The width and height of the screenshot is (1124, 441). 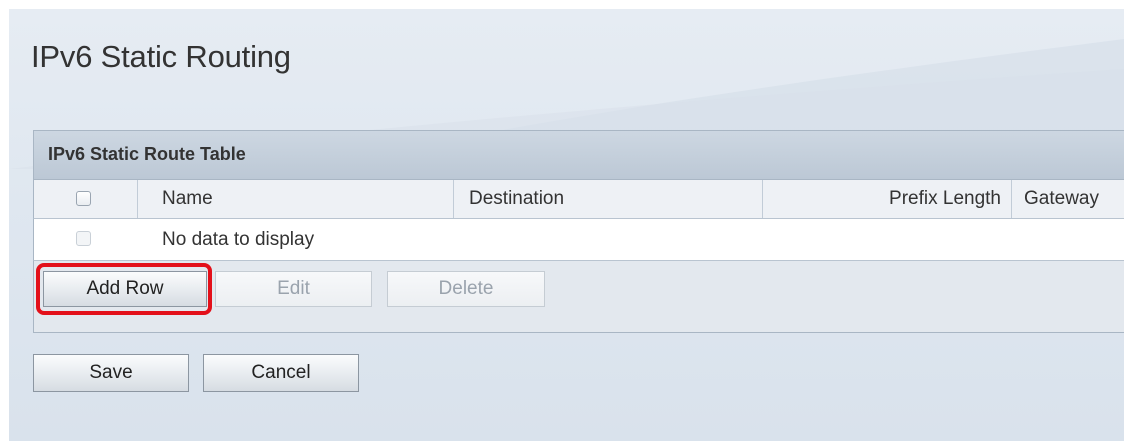 I want to click on column-header-gateway: Gateway, so click(x=1068, y=199).